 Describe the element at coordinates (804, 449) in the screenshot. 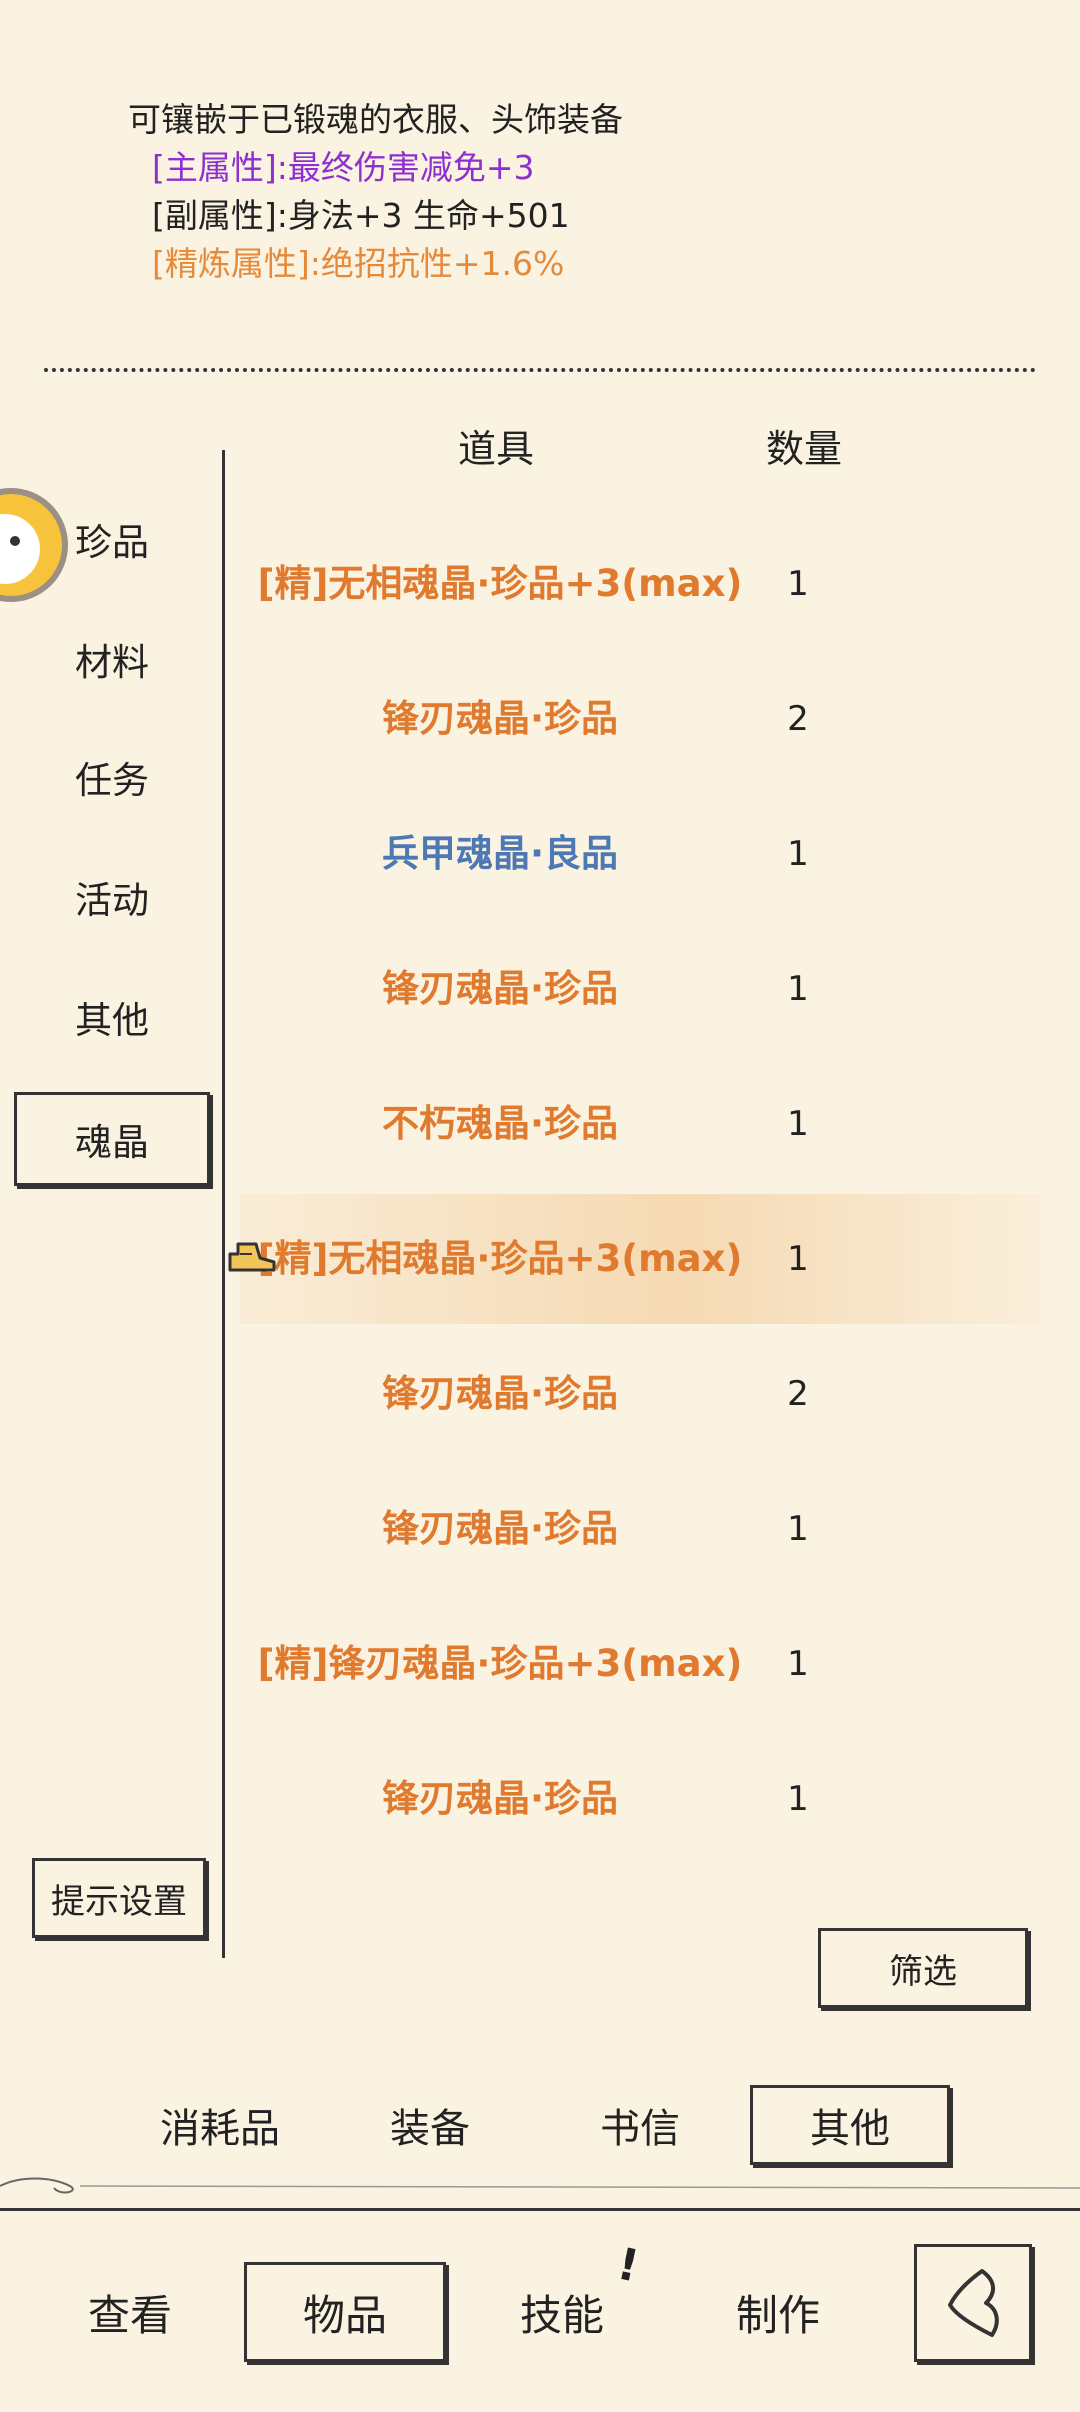

I see `header-quantity: 数量` at that location.